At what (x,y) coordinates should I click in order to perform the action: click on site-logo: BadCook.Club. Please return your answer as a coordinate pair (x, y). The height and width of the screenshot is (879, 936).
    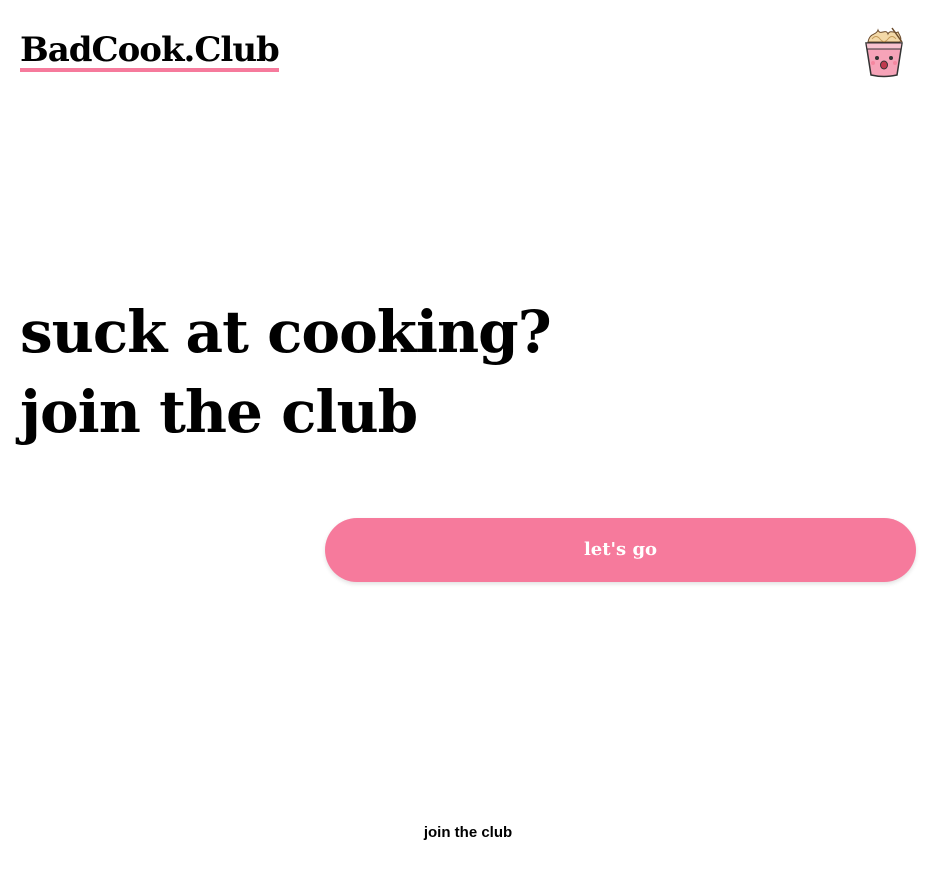
    Looking at the image, I should click on (150, 51).